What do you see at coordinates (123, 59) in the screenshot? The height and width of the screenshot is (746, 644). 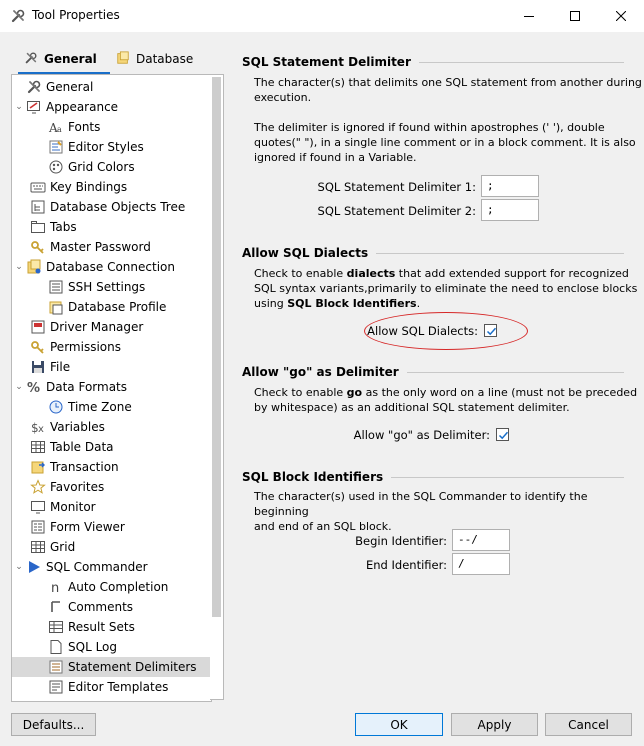 I see `database-tab-icon` at bounding box center [123, 59].